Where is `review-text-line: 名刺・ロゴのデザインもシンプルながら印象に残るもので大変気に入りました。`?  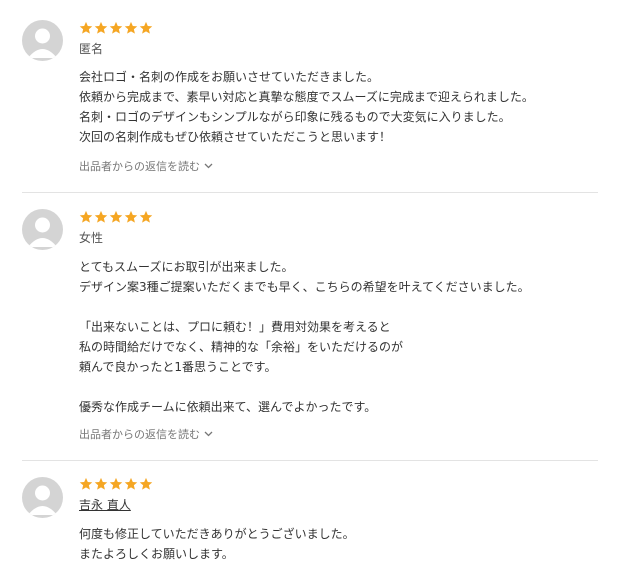 review-text-line: 名刺・ロゴのデザインもシンプルながら印象に残るもので大変気に入りました。 is located at coordinates (295, 117).